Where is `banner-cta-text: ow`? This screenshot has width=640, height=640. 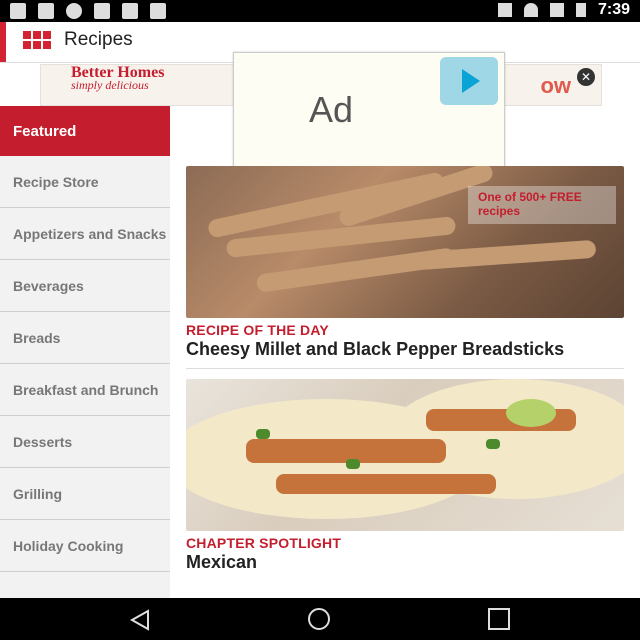
banner-cta-text: ow is located at coordinates (555, 85).